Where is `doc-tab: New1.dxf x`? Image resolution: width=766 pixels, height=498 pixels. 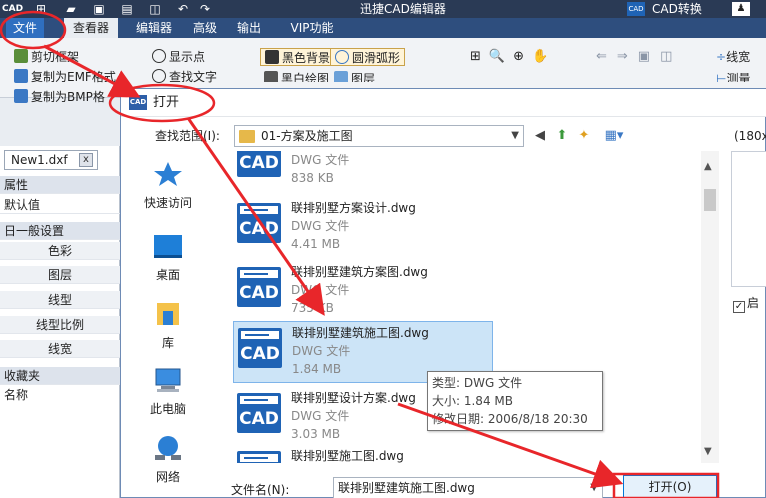
doc-tab: New1.dxf x is located at coordinates (51, 160).